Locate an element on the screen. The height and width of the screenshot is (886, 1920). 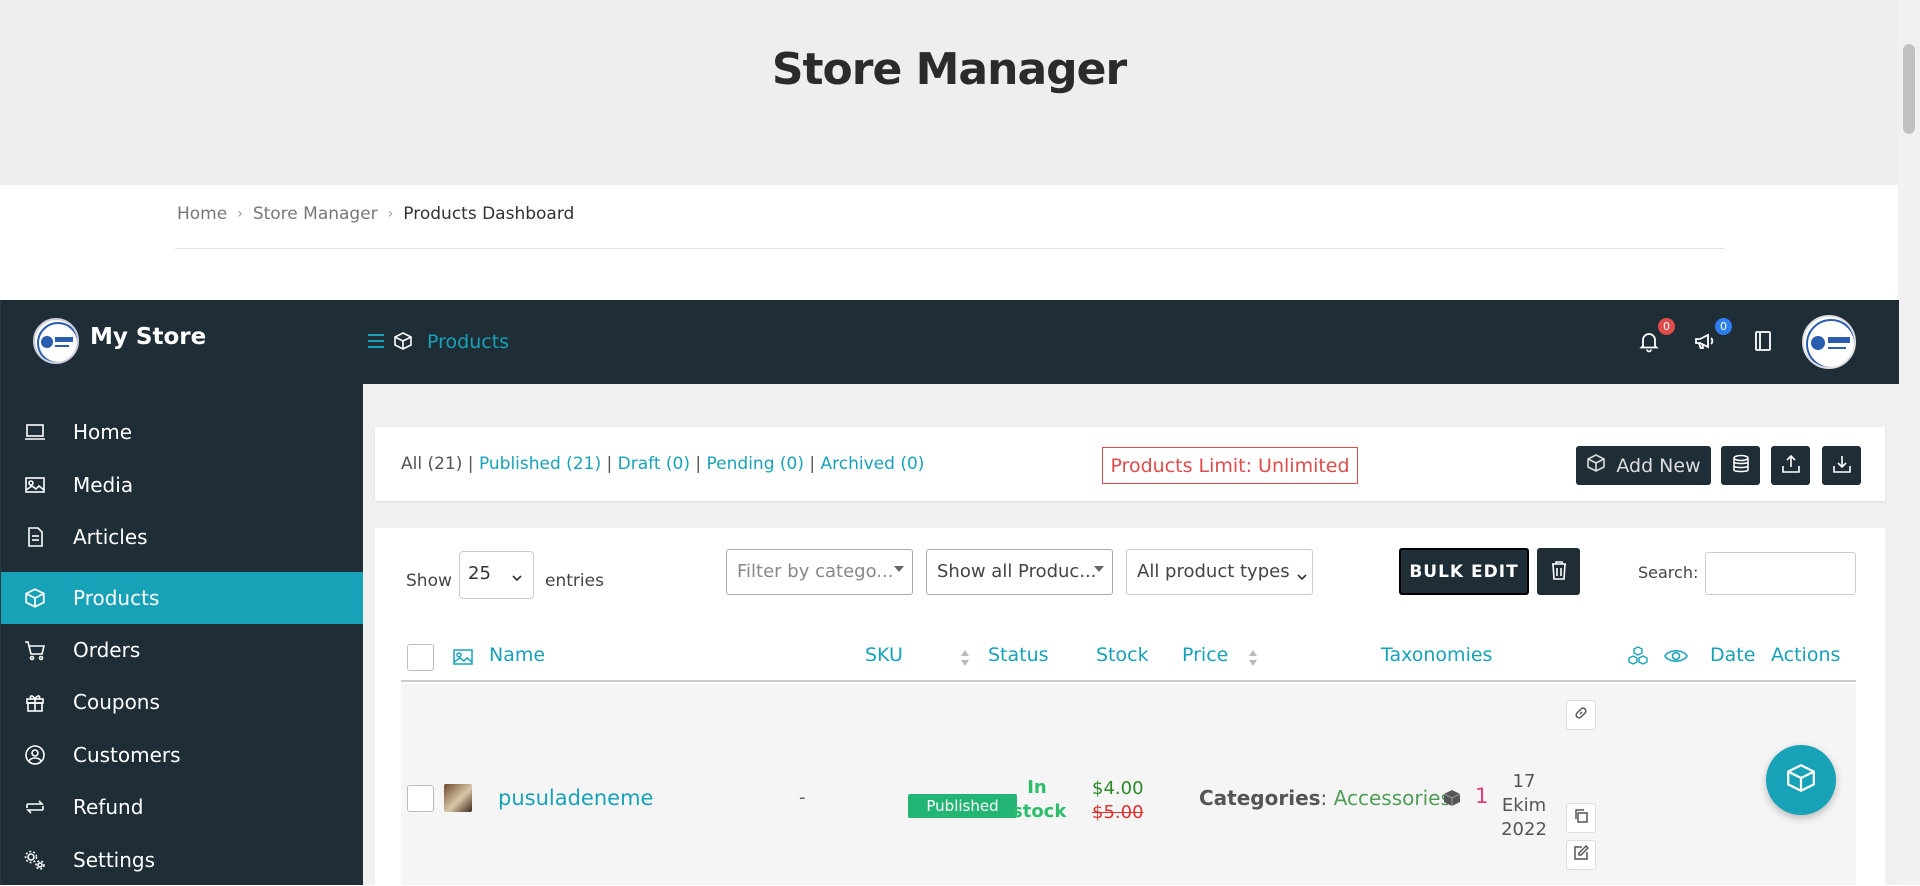
edit-product-button is located at coordinates (1581, 855).